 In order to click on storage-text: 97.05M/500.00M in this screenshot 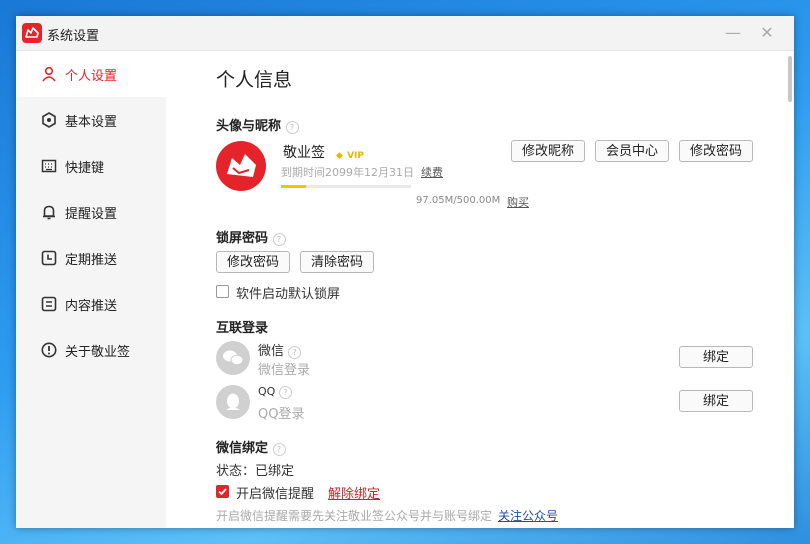, I will do `click(458, 200)`.